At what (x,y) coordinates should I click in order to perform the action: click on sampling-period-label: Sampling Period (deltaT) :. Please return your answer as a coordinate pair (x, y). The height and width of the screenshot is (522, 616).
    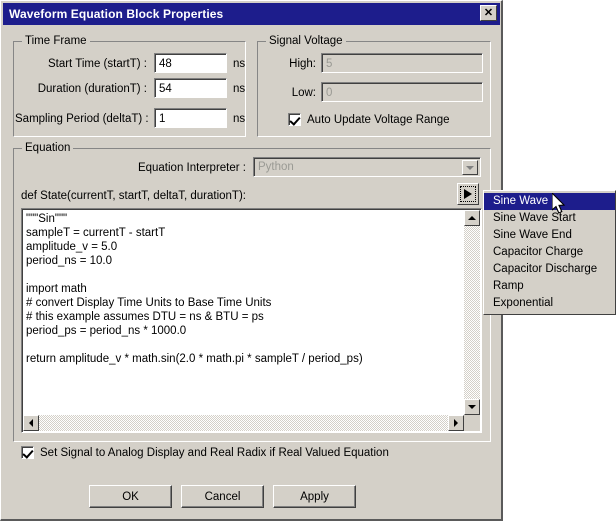
    Looking at the image, I should click on (82, 119).